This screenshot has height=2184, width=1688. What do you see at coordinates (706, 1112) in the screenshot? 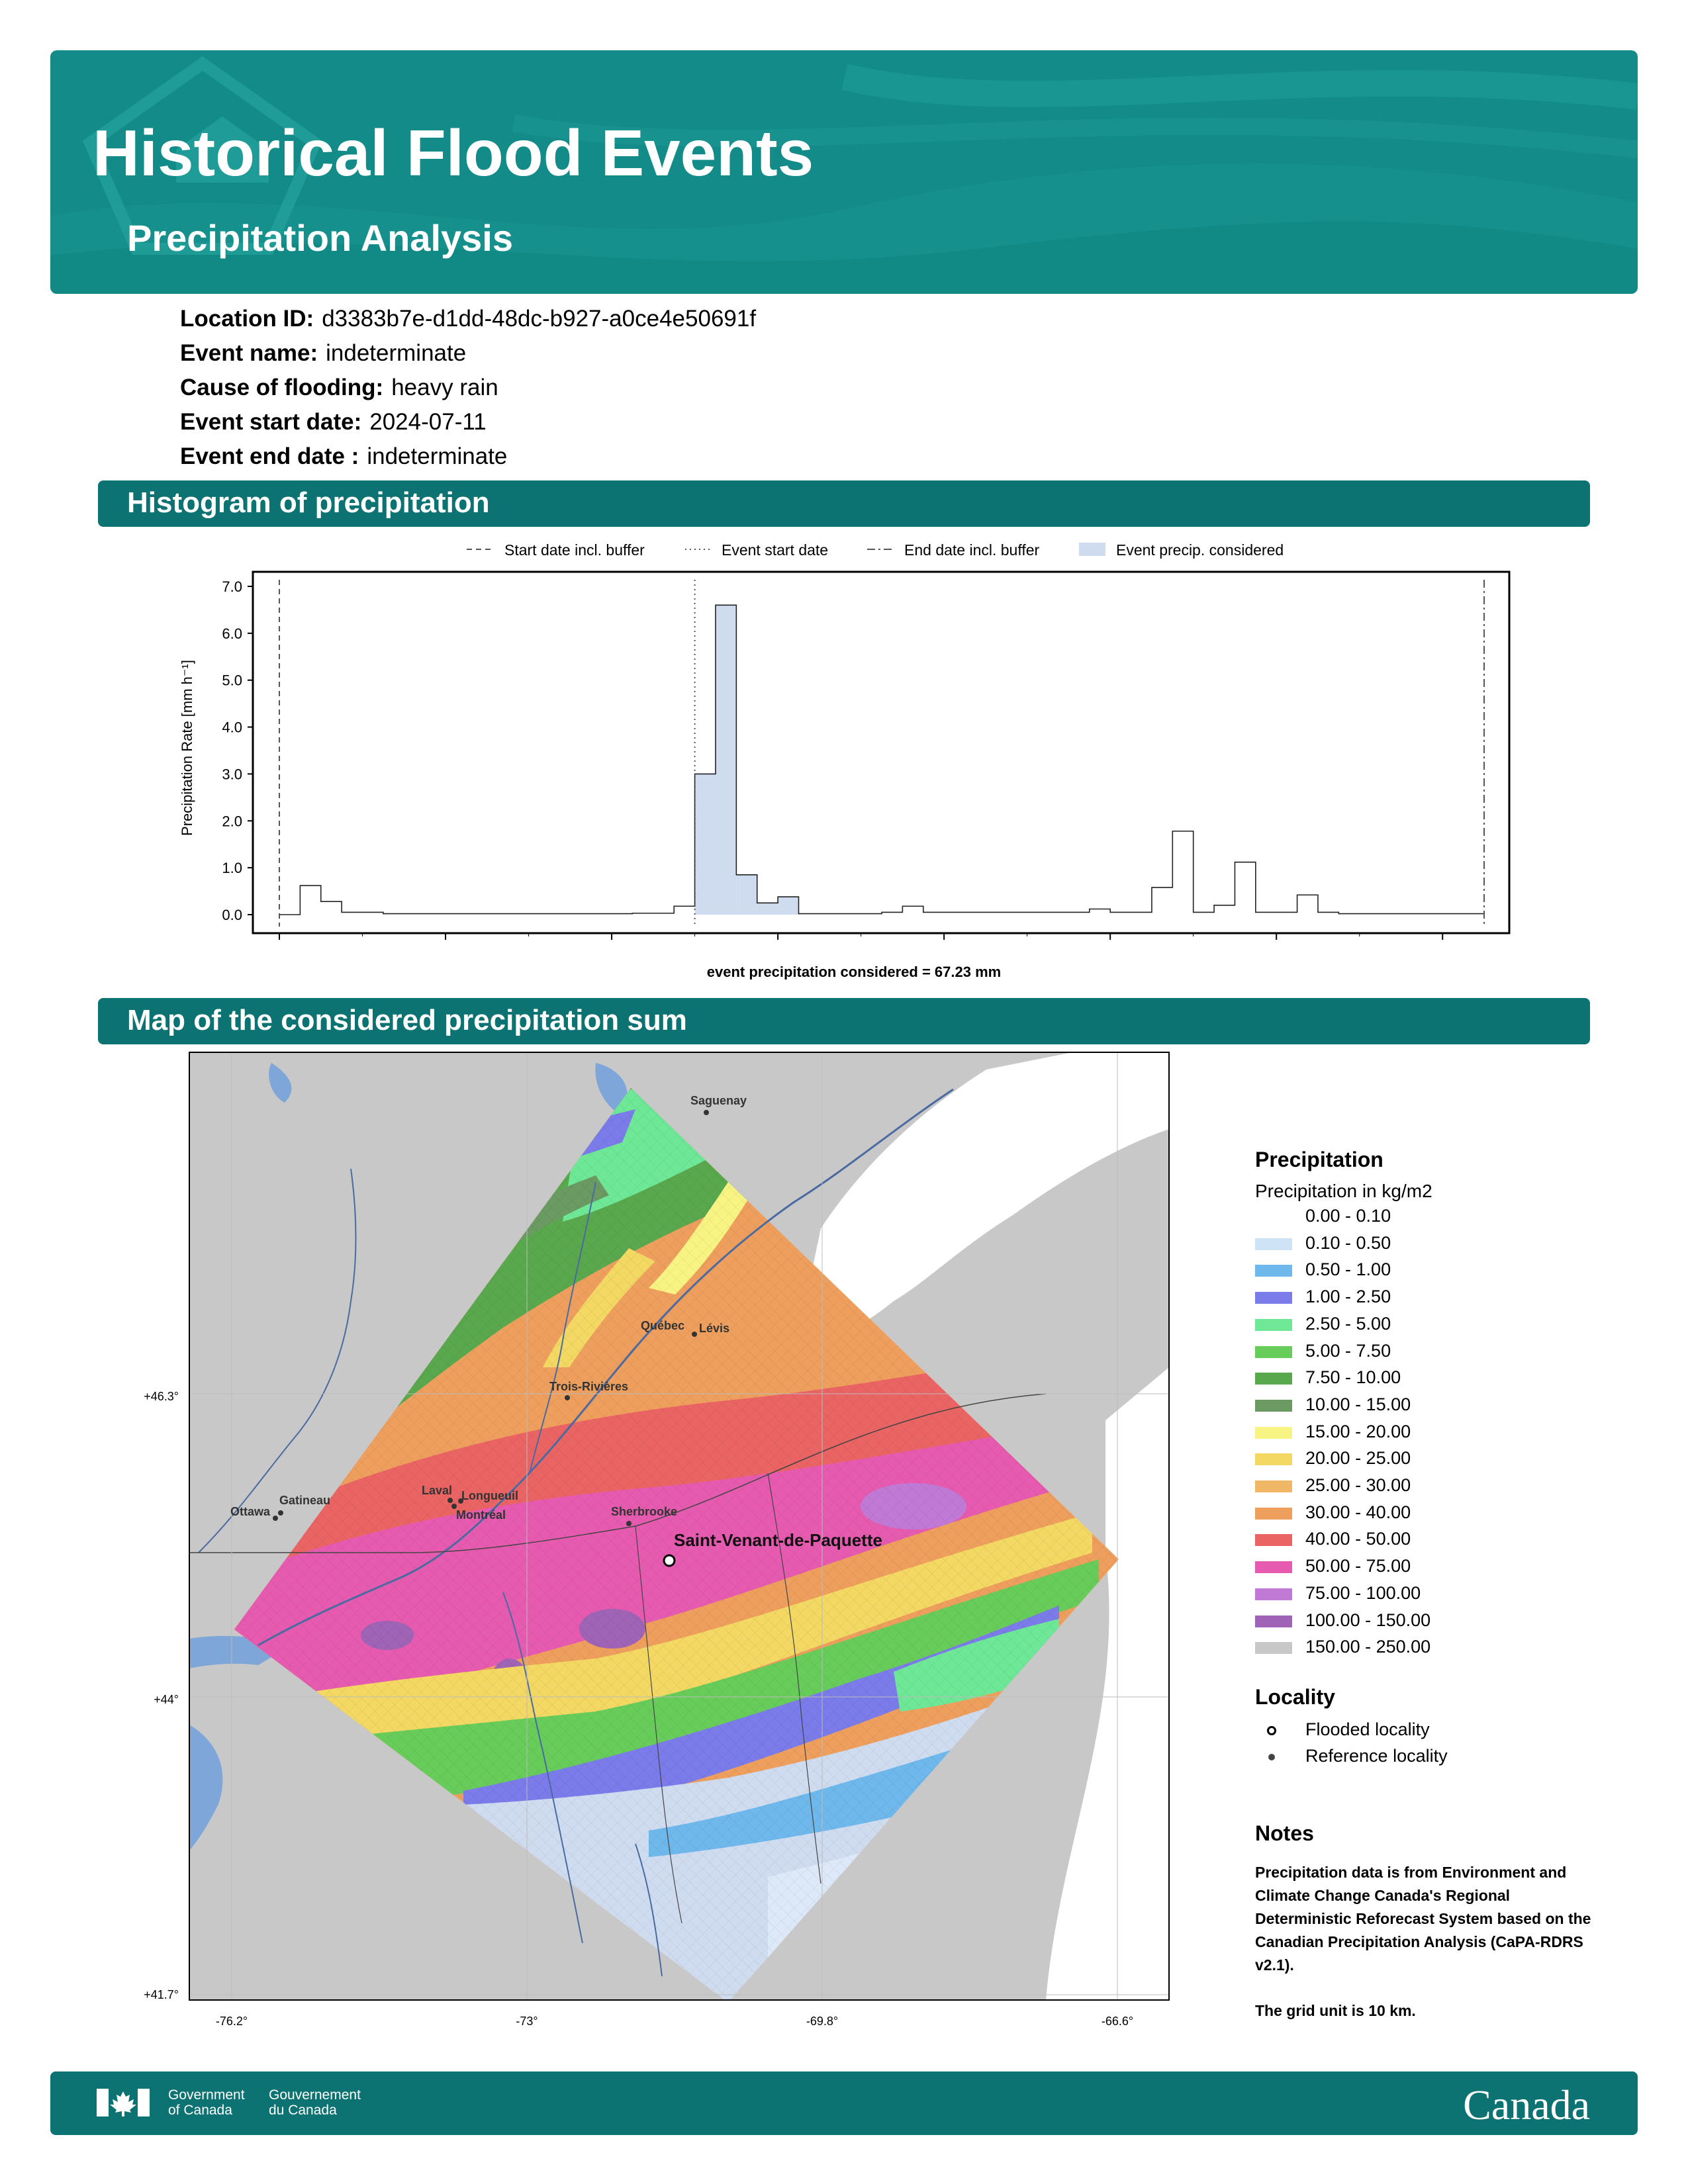
I see `city-marker-saguenay` at bounding box center [706, 1112].